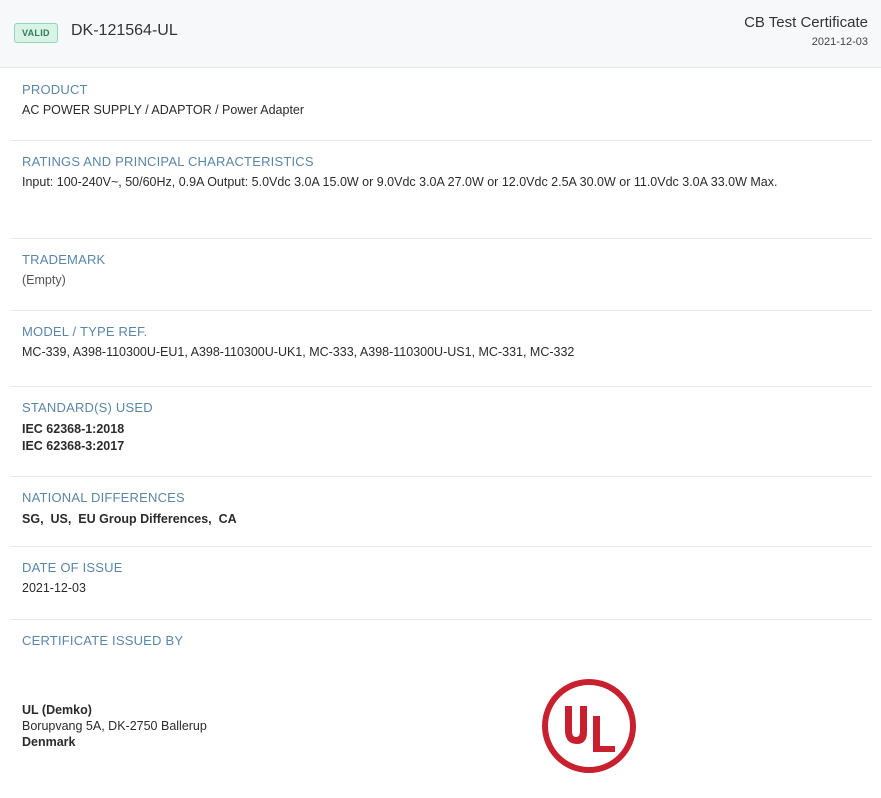  What do you see at coordinates (227, 519) in the screenshot?
I see `national-difference-item: CA` at bounding box center [227, 519].